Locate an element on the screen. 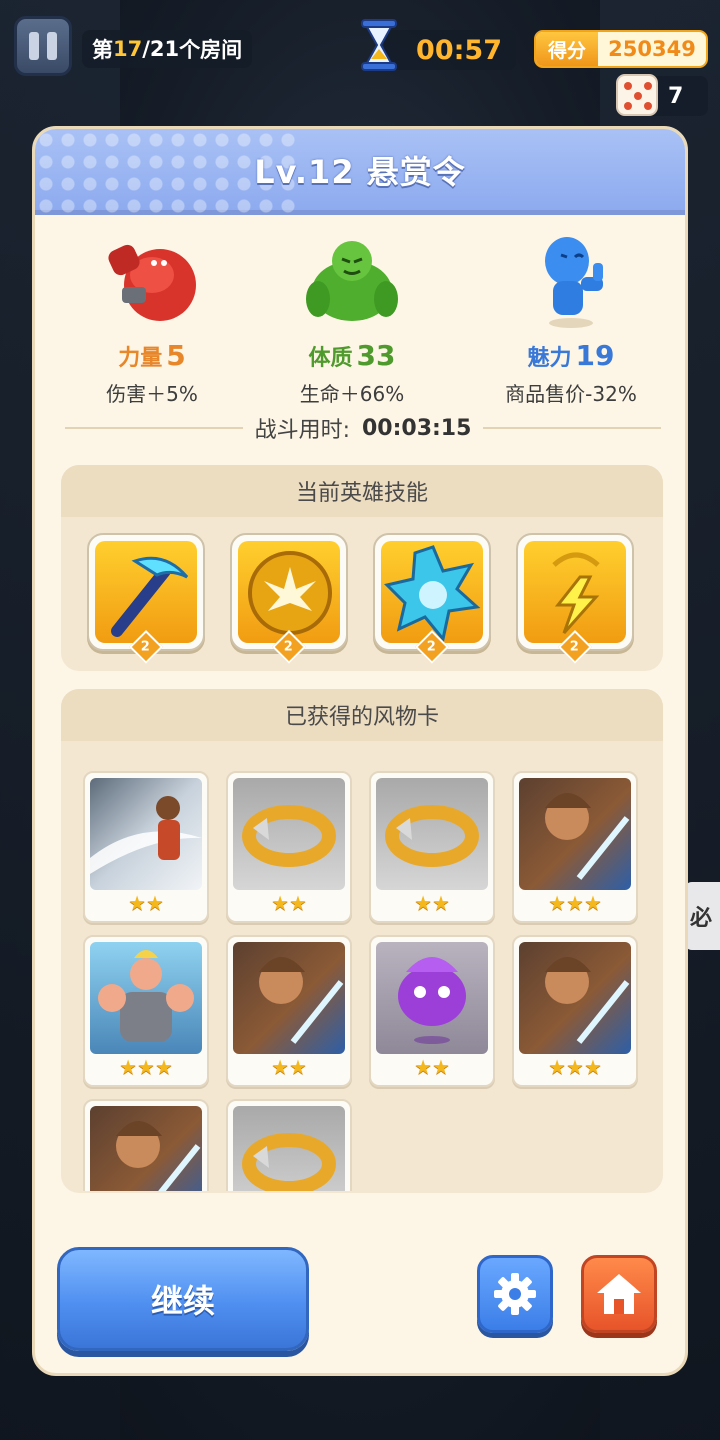  timer-value: 00:57 is located at coordinates (459, 50).